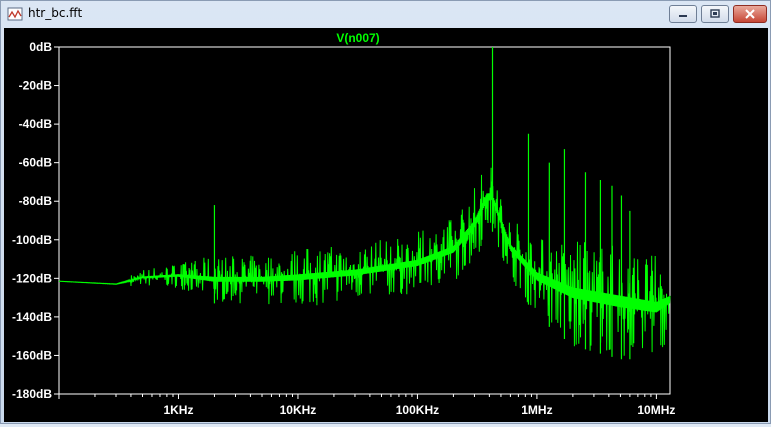 The height and width of the screenshot is (427, 771). Describe the element at coordinates (36, 201) in the screenshot. I see `y-tick-label: -80dB` at that location.